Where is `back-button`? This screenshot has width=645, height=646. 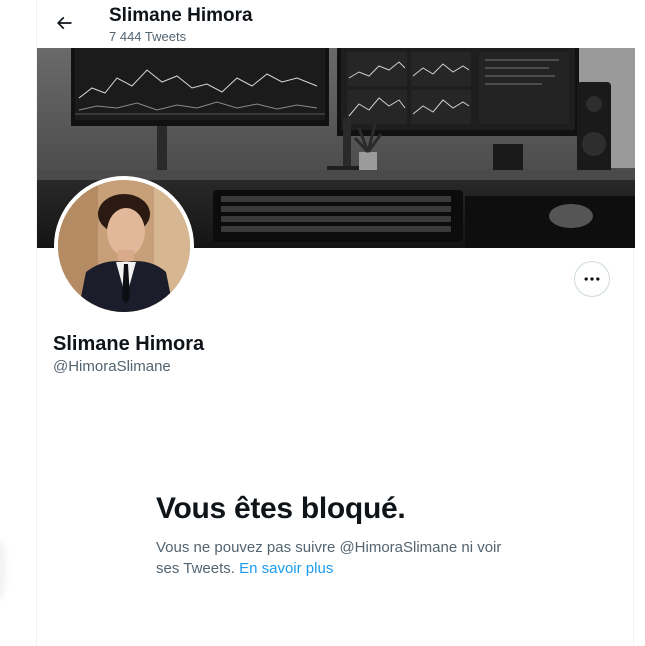 back-button is located at coordinates (64, 23).